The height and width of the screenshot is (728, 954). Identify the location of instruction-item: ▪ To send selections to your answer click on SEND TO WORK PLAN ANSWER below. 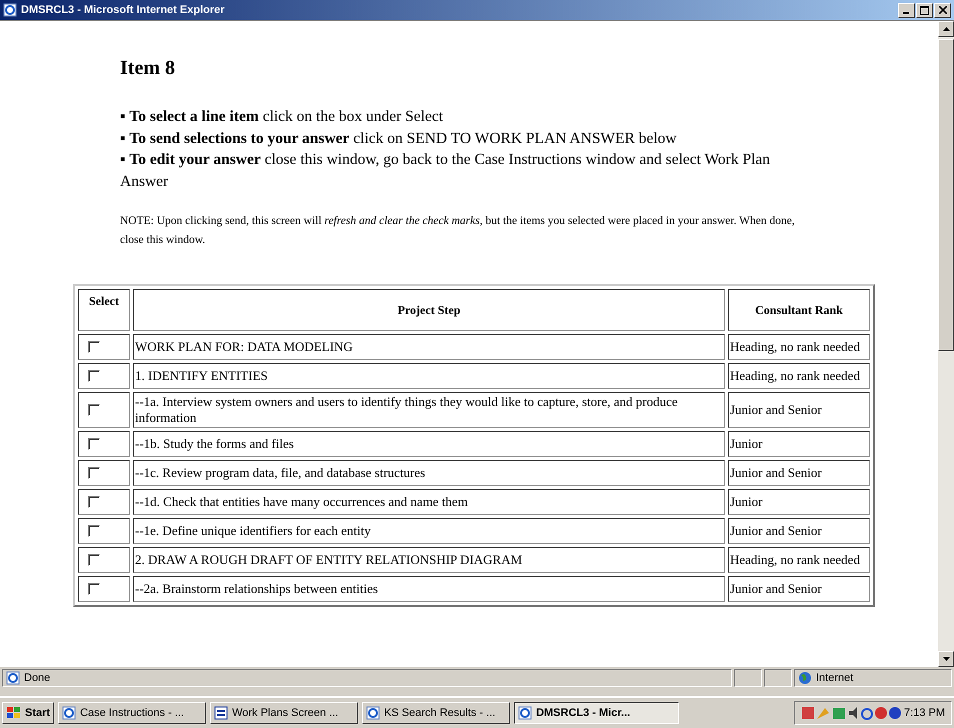
(399, 138).